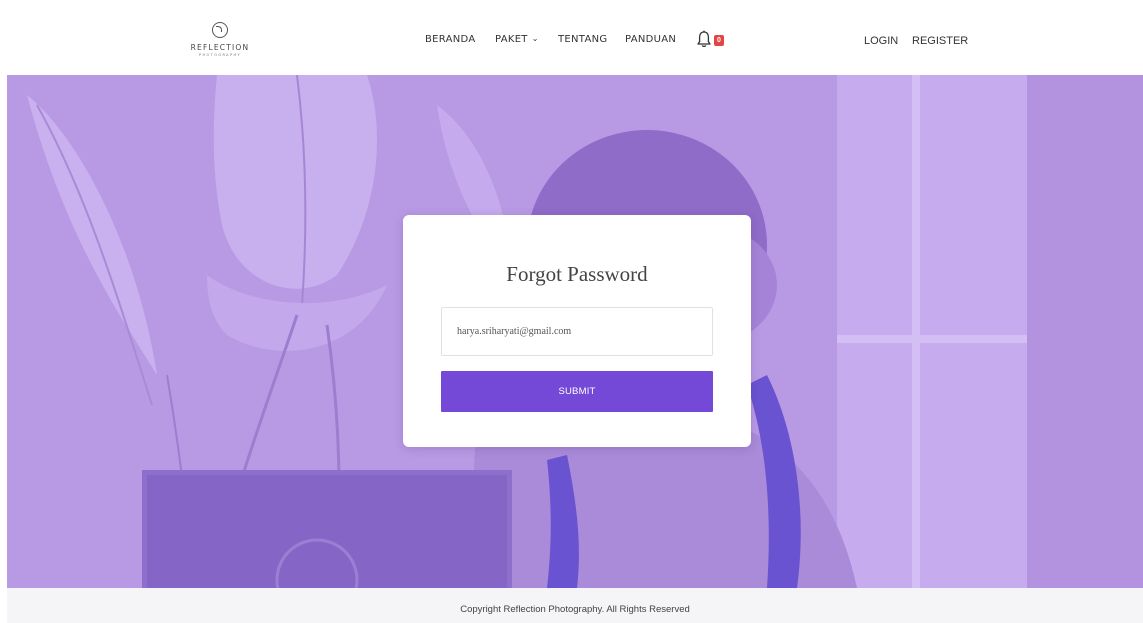  What do you see at coordinates (940, 41) in the screenshot?
I see `register-link: REGISTER` at bounding box center [940, 41].